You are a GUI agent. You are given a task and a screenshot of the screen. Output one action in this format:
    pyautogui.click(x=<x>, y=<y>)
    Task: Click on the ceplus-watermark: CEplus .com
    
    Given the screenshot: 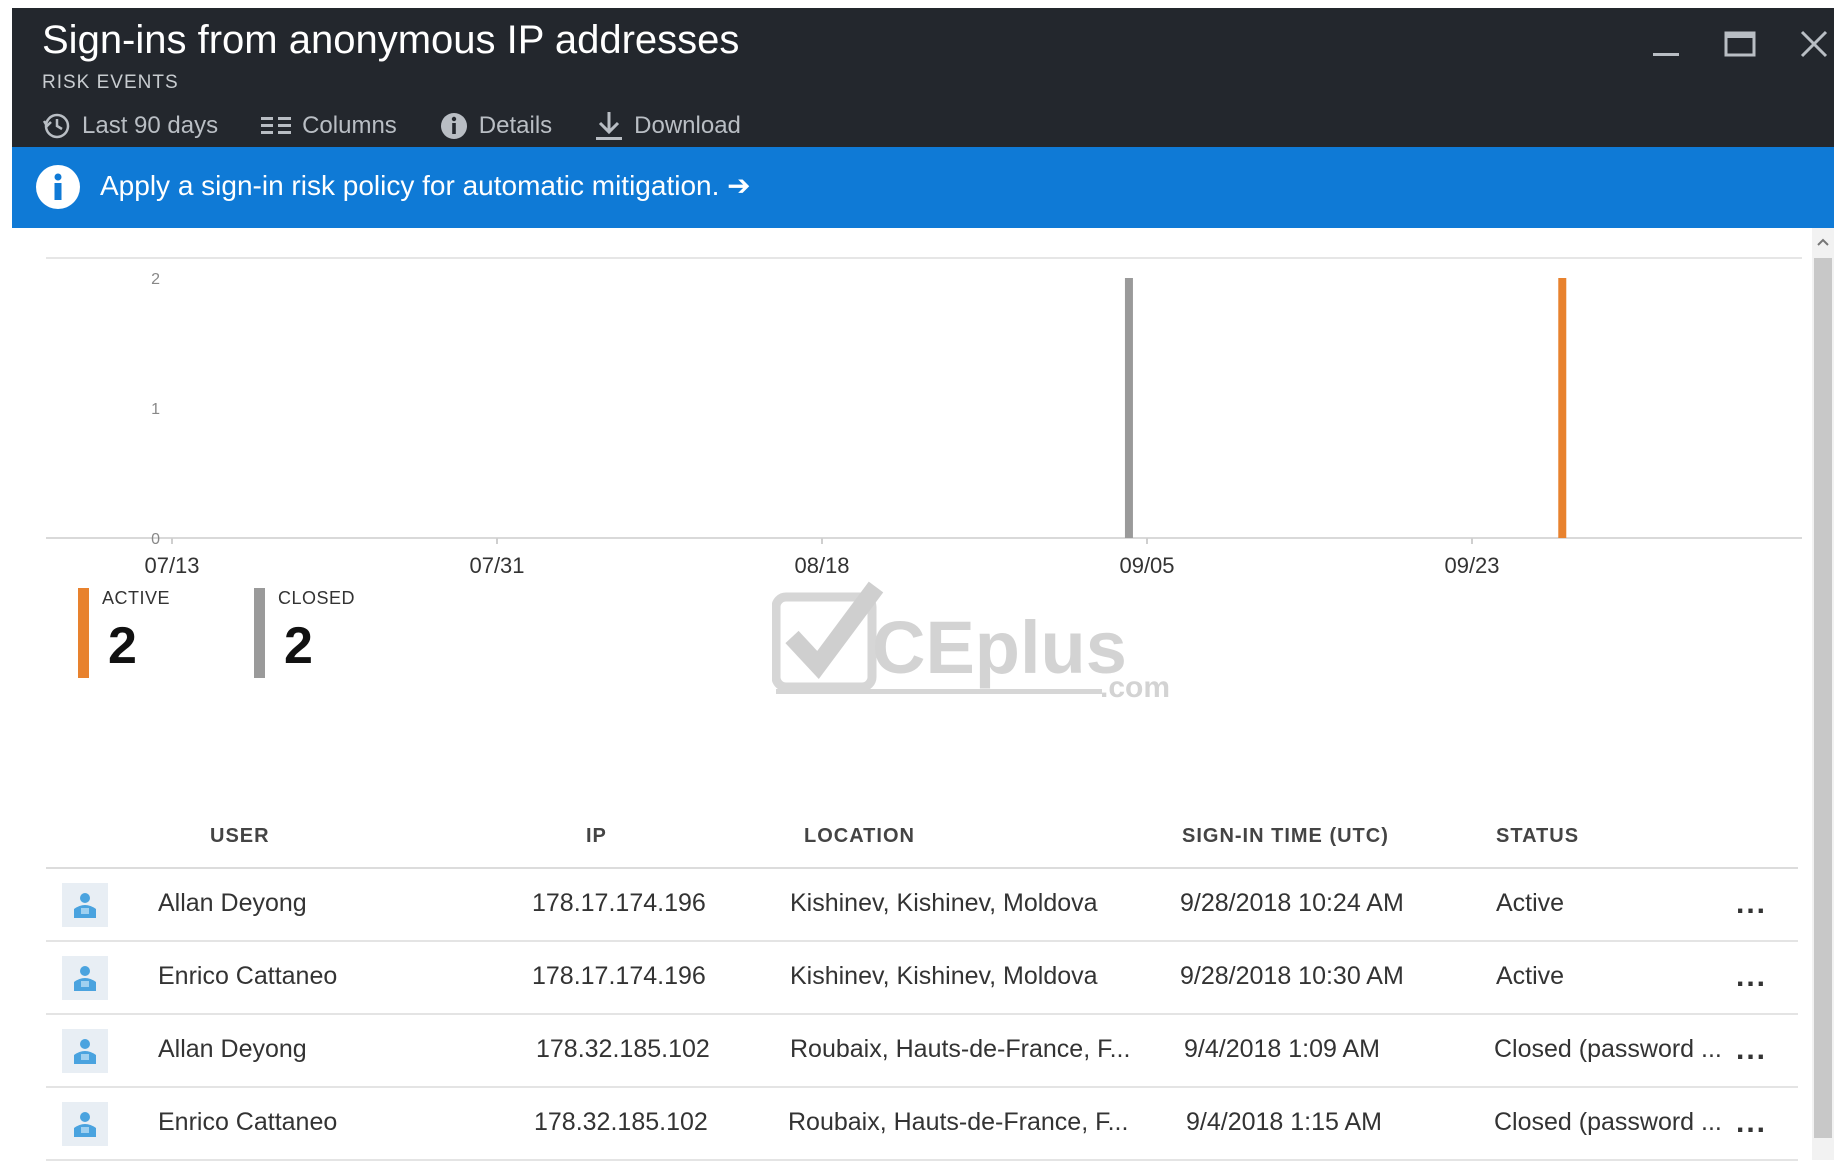 What is the action you would take?
    pyautogui.click(x=971, y=642)
    